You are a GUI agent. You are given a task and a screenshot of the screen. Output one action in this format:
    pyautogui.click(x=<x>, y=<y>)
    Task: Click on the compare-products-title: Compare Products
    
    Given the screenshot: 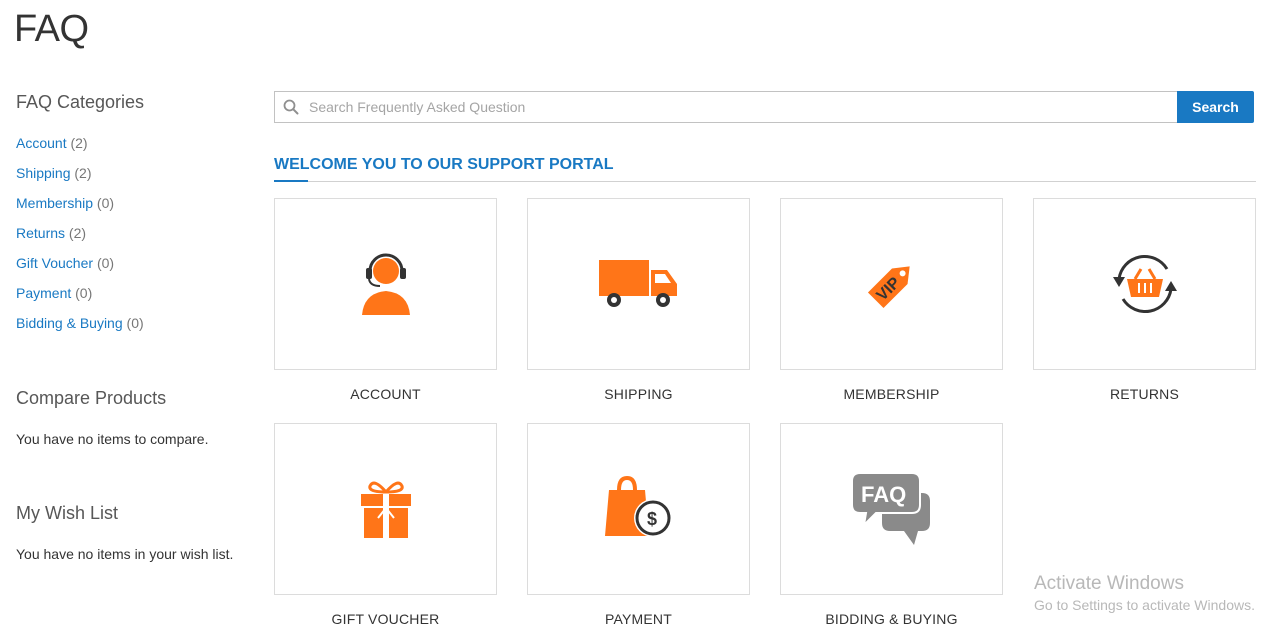 What is the action you would take?
    pyautogui.click(x=91, y=398)
    